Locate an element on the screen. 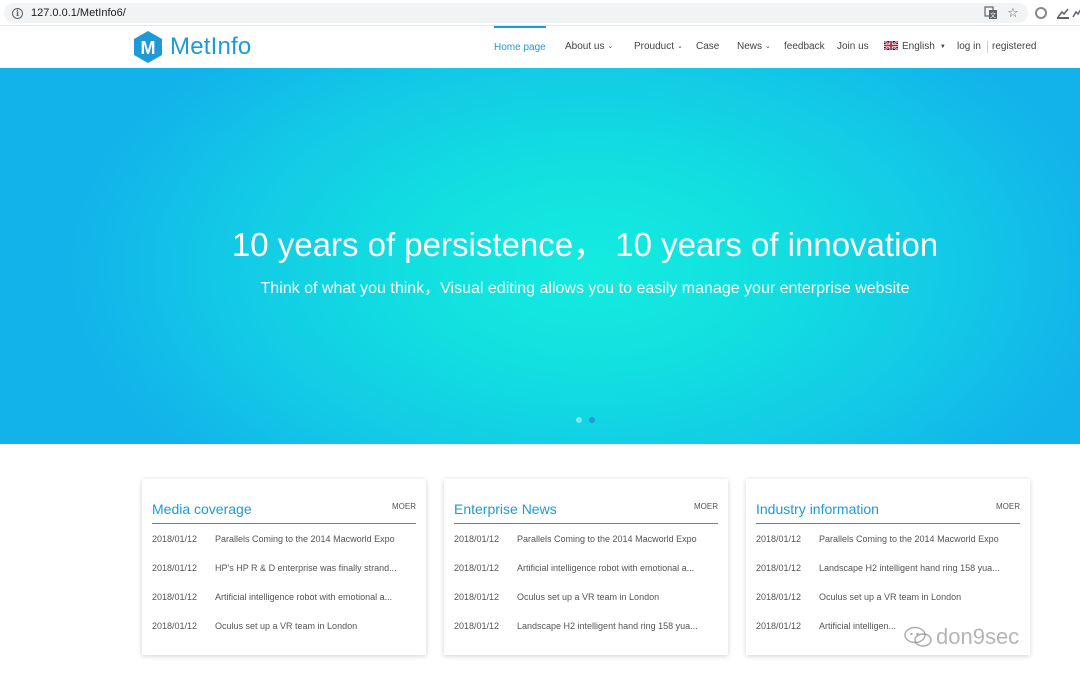  nav-register: registered is located at coordinates (1014, 47).